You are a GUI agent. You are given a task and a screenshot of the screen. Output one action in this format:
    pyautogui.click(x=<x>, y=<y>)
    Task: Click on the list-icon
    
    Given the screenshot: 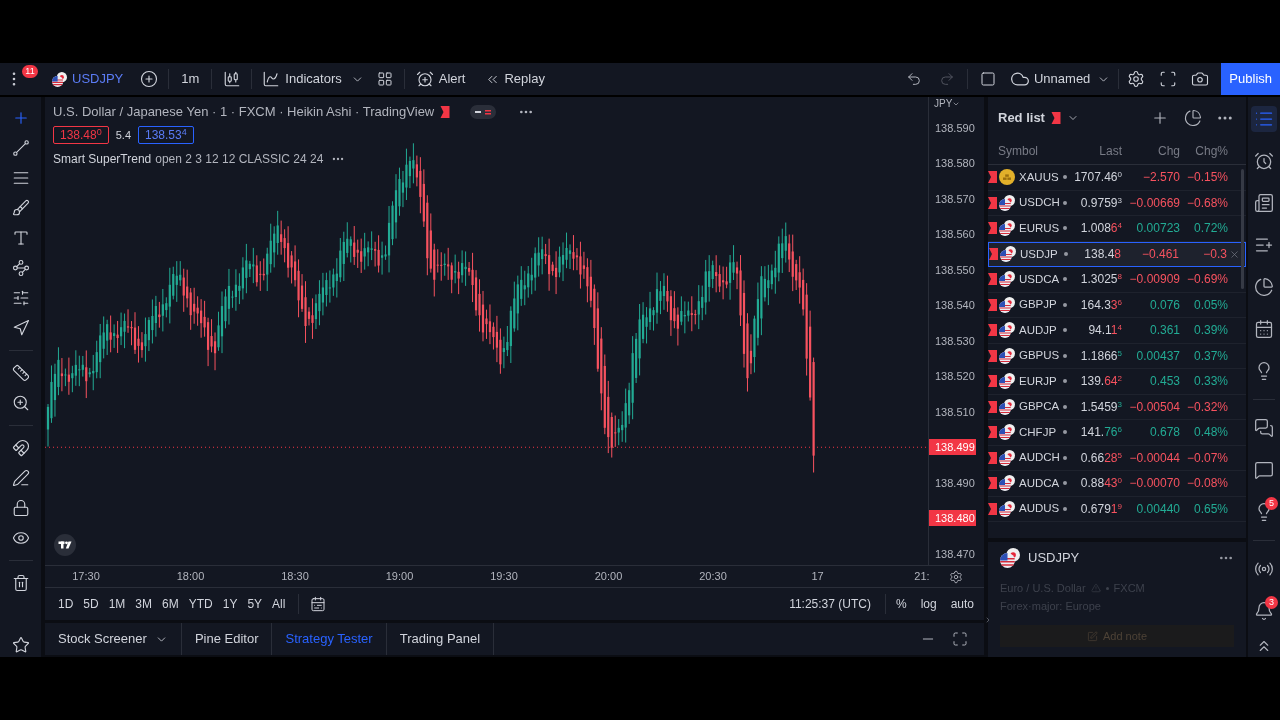 What is the action you would take?
    pyautogui.click(x=1264, y=119)
    